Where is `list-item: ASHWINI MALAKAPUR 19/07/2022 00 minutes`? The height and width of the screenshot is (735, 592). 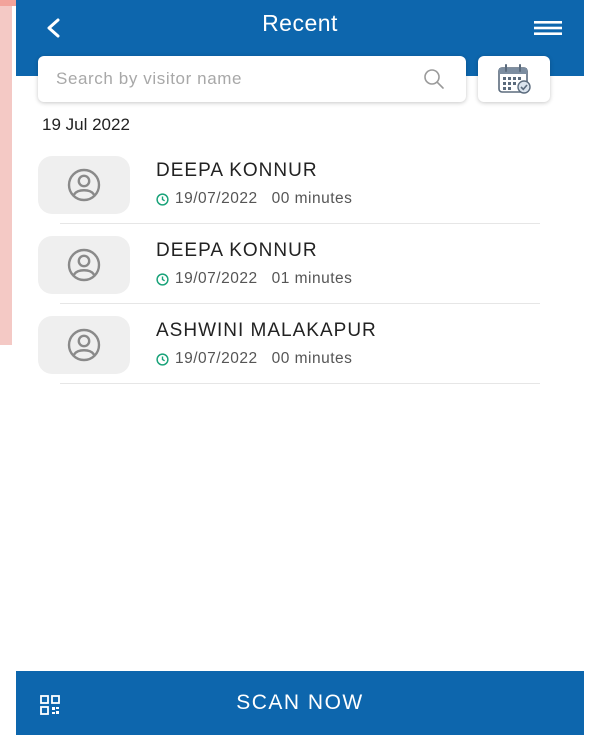 list-item: ASHWINI MALAKAPUR 19/07/2022 00 minutes is located at coordinates (300, 352).